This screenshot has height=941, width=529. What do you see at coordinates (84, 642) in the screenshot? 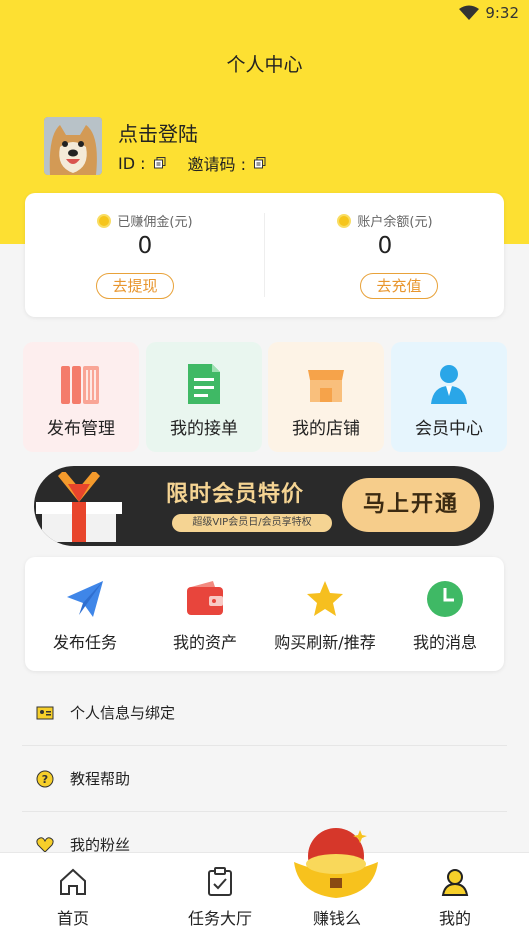
I see `feature-label: 发布任务` at bounding box center [84, 642].